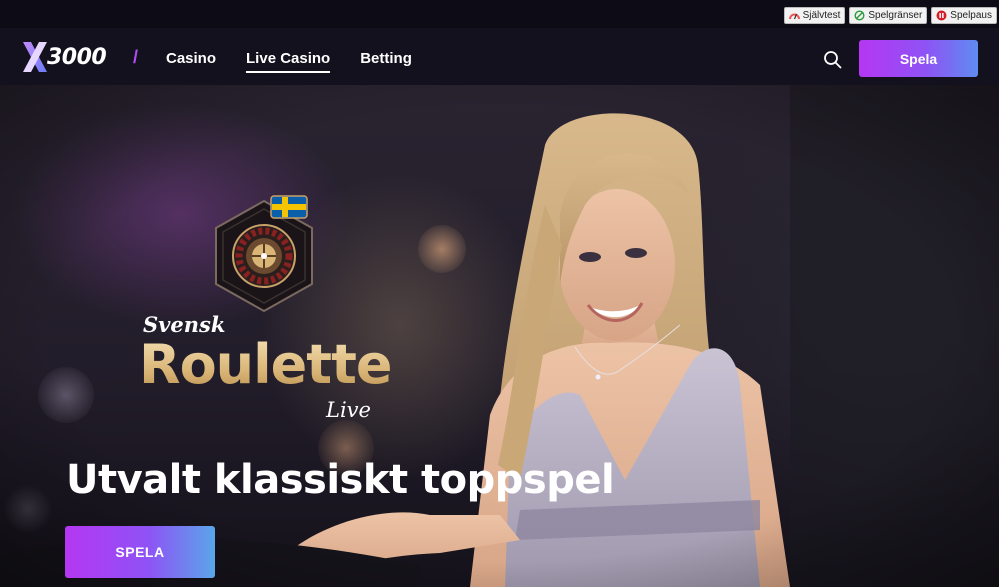 Image resolution: width=999 pixels, height=587 pixels. I want to click on pause-label: Spelpaus, so click(971, 15).